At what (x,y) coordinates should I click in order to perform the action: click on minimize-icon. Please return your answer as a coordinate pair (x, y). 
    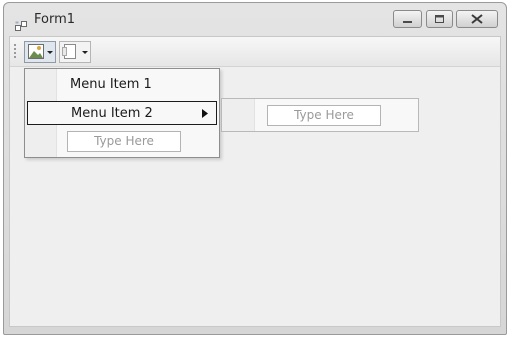
    Looking at the image, I should click on (407, 22).